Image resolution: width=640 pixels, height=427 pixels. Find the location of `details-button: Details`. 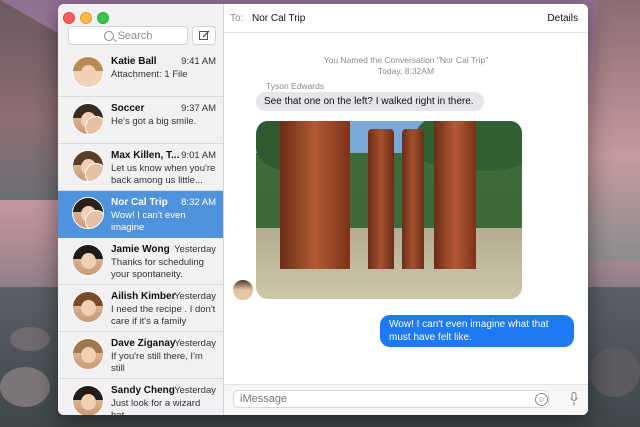

details-button: Details is located at coordinates (562, 18).